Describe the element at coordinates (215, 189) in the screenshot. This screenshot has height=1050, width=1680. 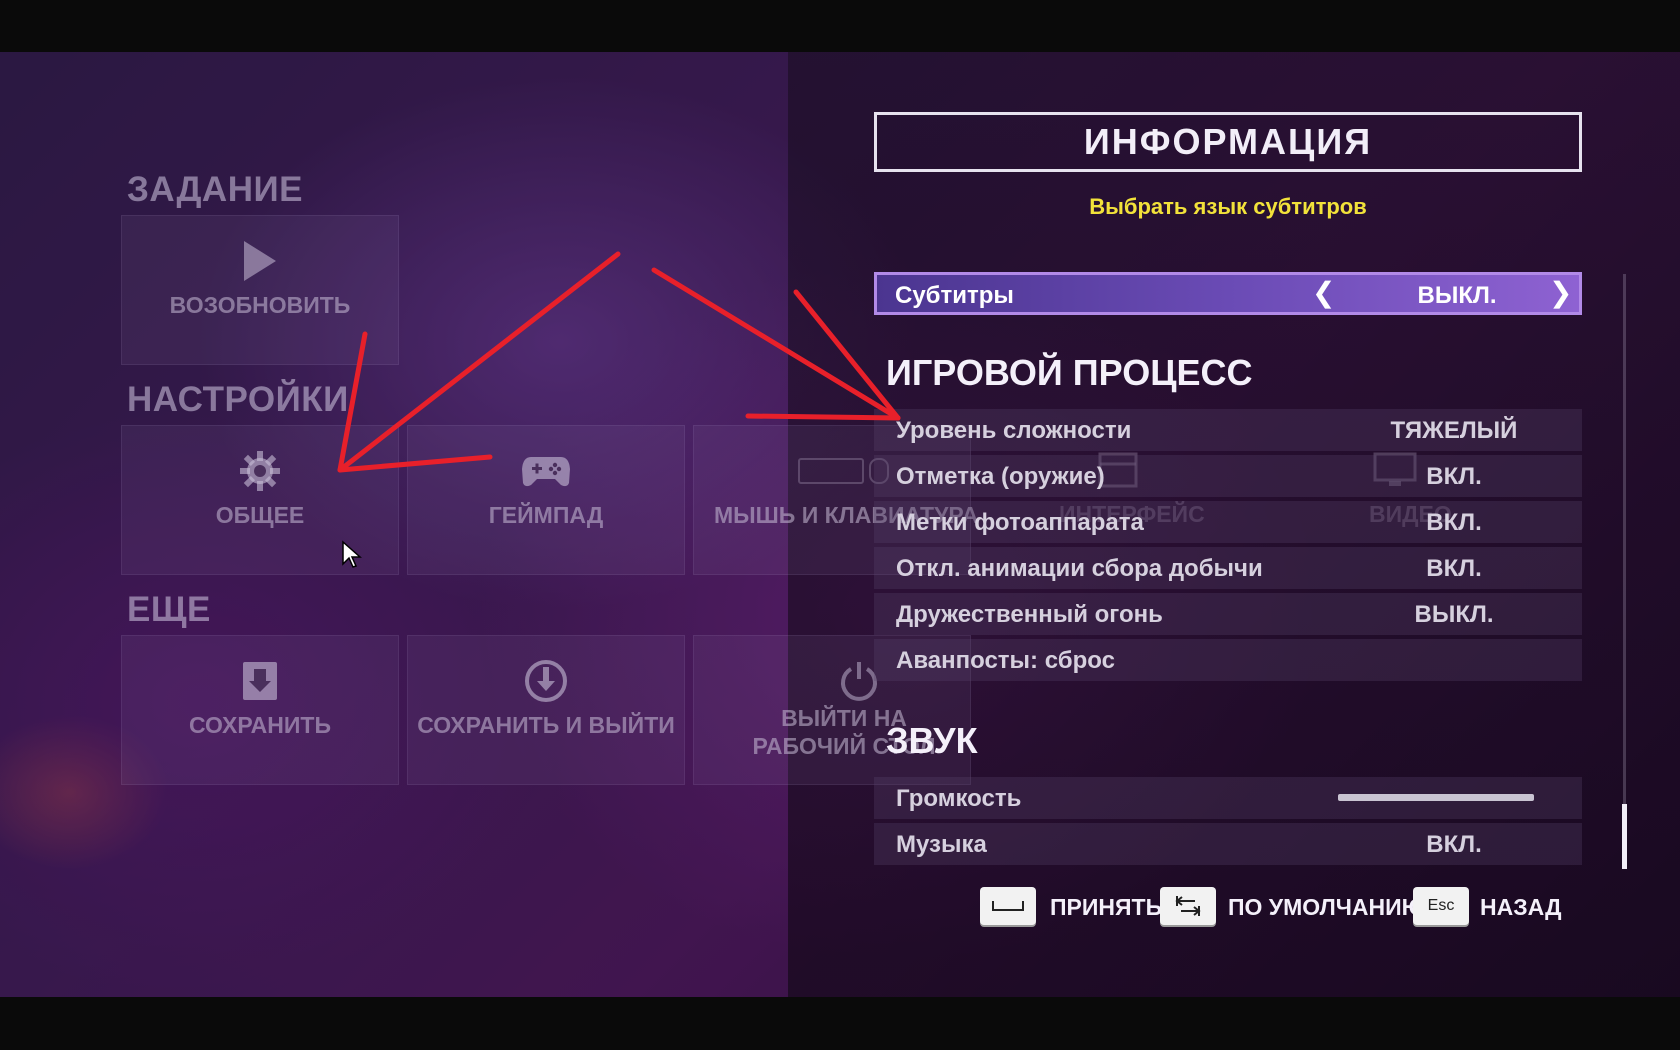
I see `section-title-mission: ЗАДАНИЕ` at that location.